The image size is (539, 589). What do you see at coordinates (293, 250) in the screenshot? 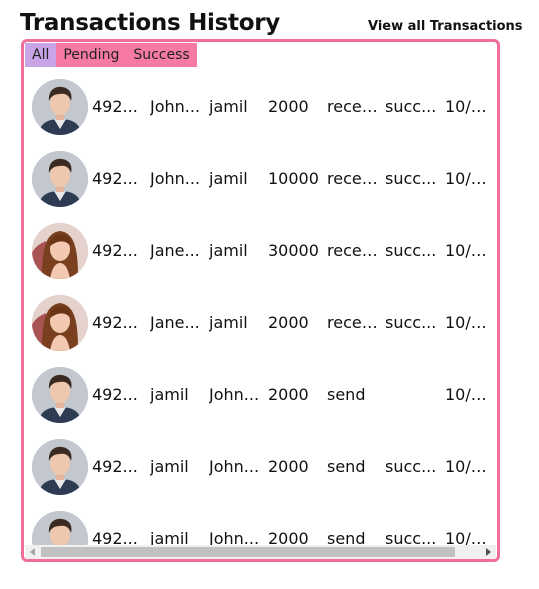
I see `amount-cell: 30000` at bounding box center [293, 250].